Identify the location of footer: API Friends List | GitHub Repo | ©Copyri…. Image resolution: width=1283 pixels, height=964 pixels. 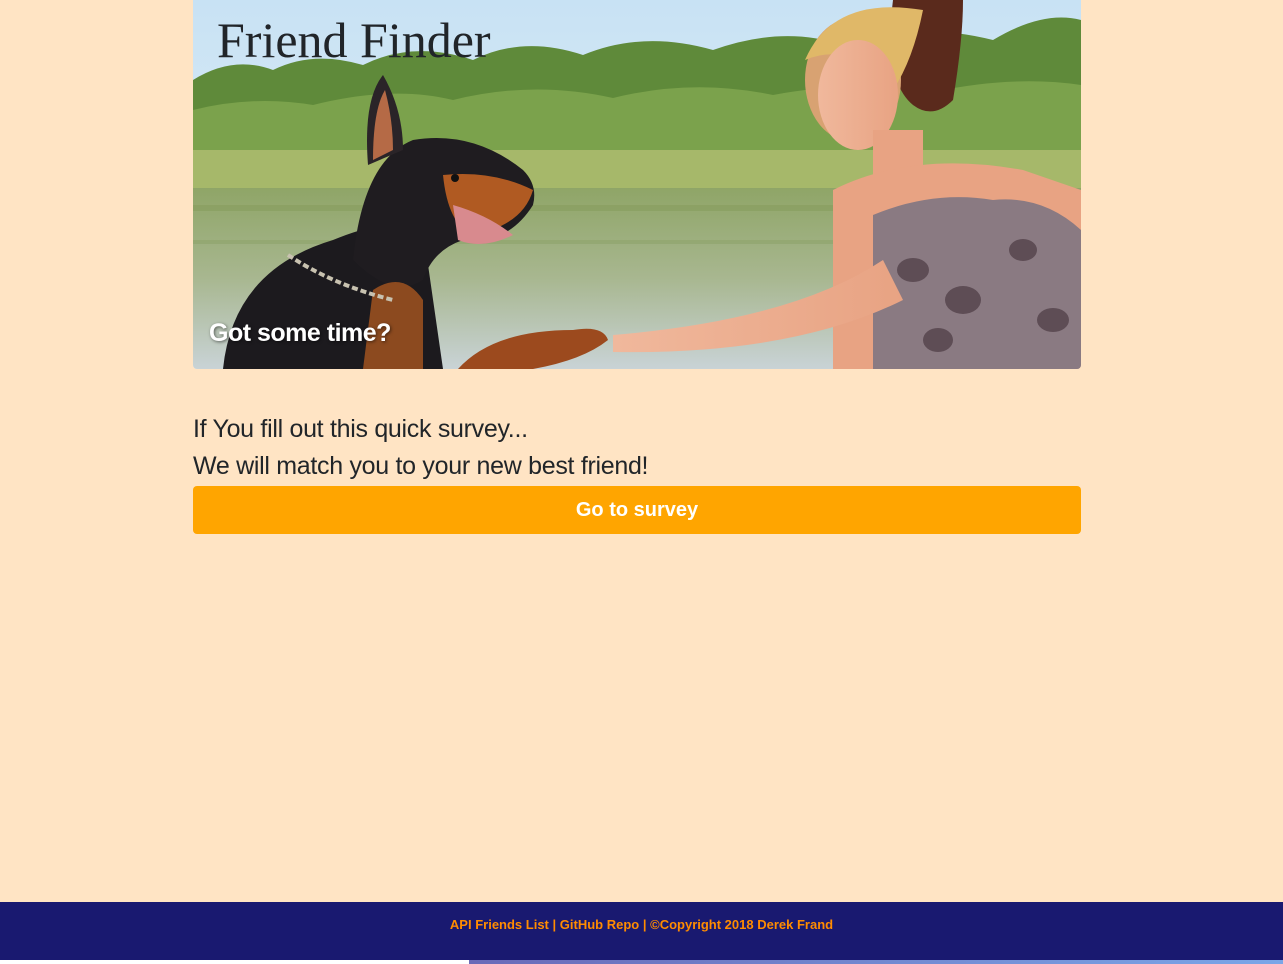
(641, 931).